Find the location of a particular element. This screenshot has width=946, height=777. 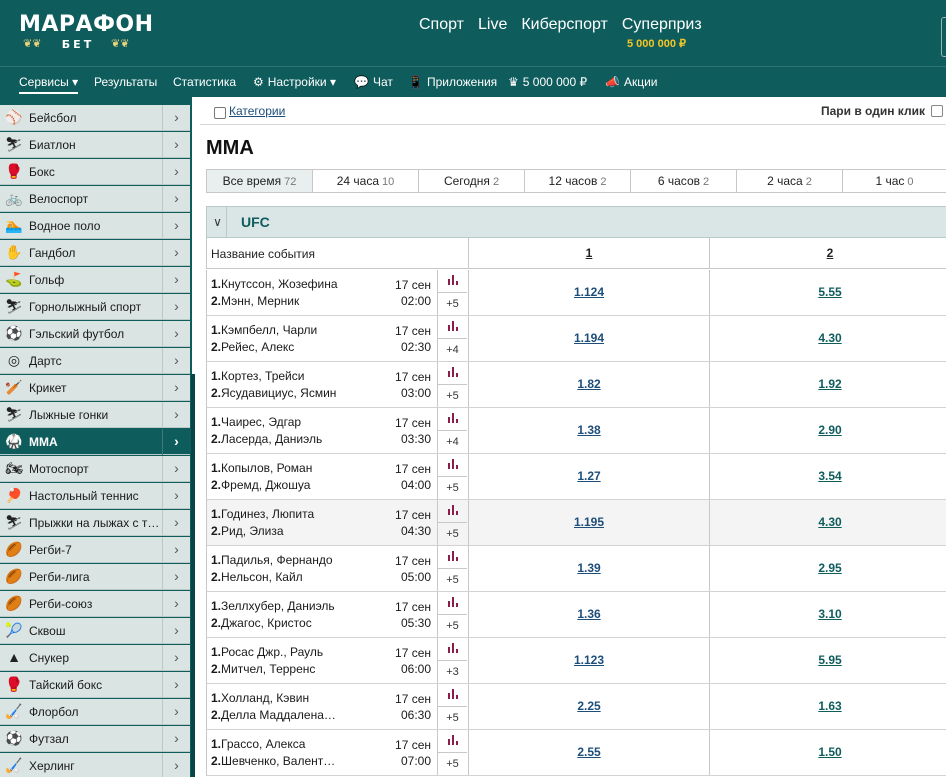

participant-1: 1.Копылов, Роман is located at coordinates (301, 468).